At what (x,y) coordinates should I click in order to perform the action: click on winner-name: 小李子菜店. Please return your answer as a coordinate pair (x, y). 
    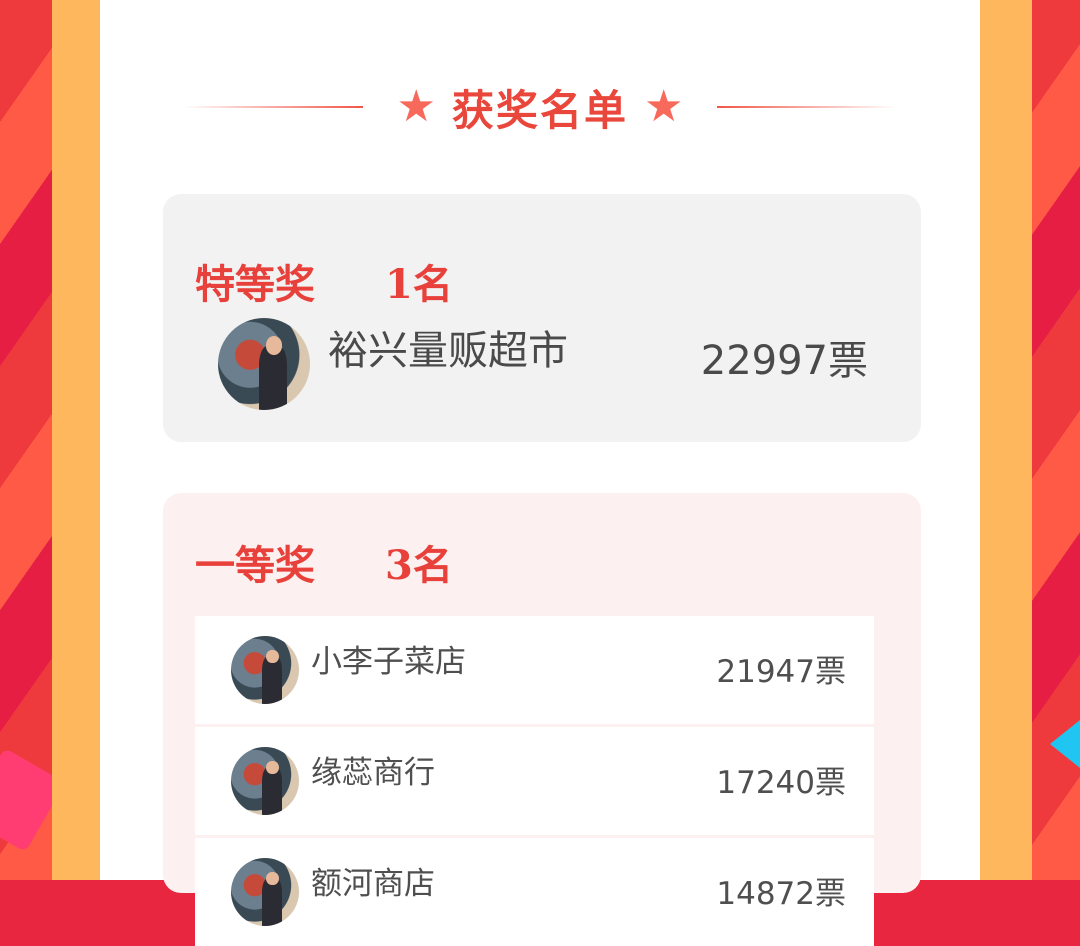
    Looking at the image, I should click on (388, 662).